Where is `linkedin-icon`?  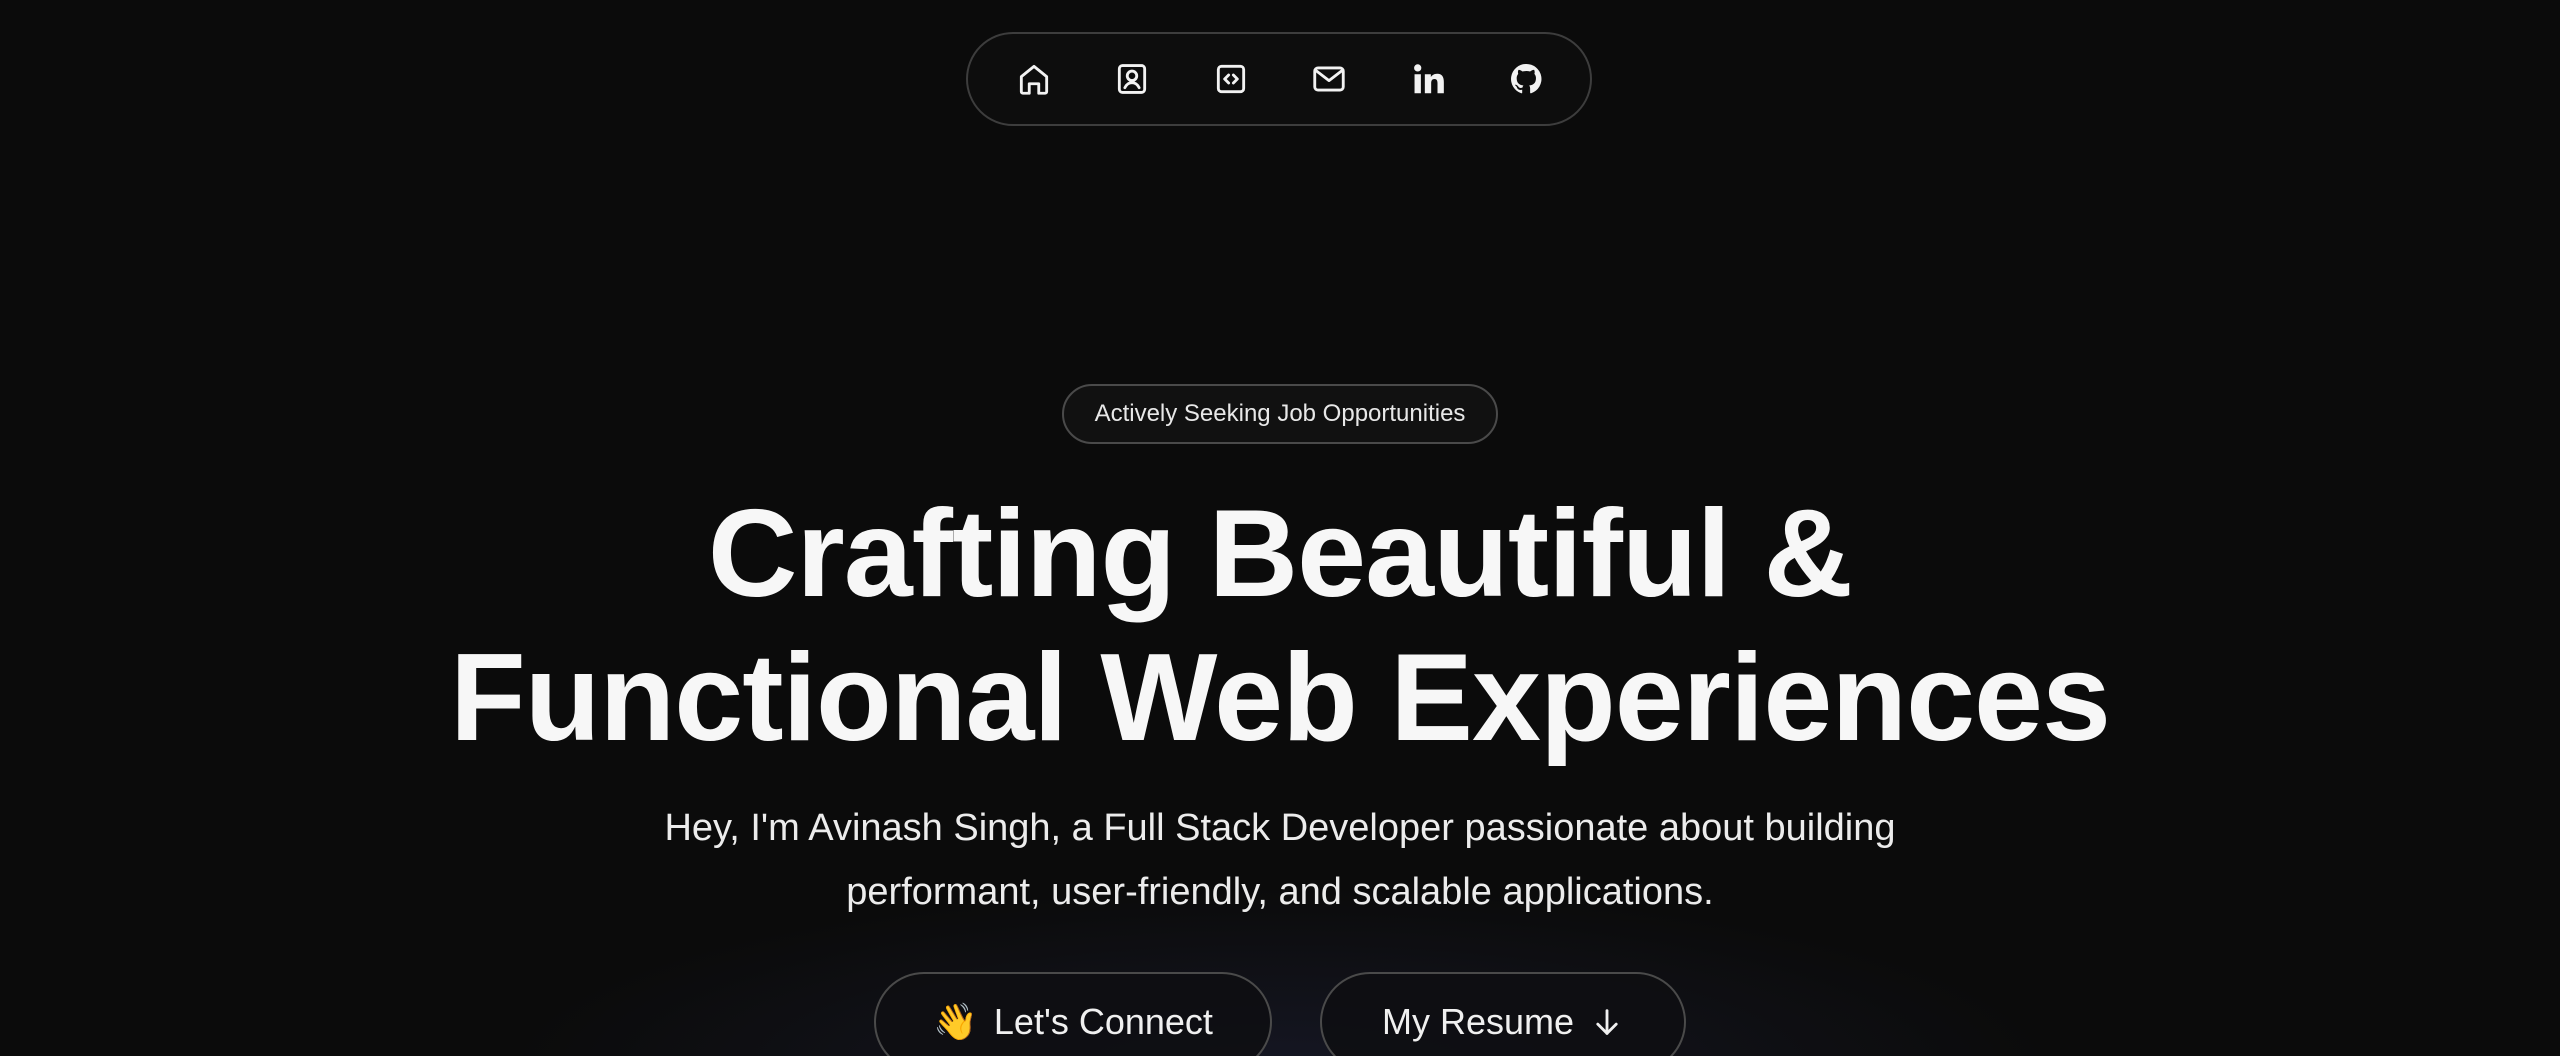
linkedin-icon is located at coordinates (1428, 79).